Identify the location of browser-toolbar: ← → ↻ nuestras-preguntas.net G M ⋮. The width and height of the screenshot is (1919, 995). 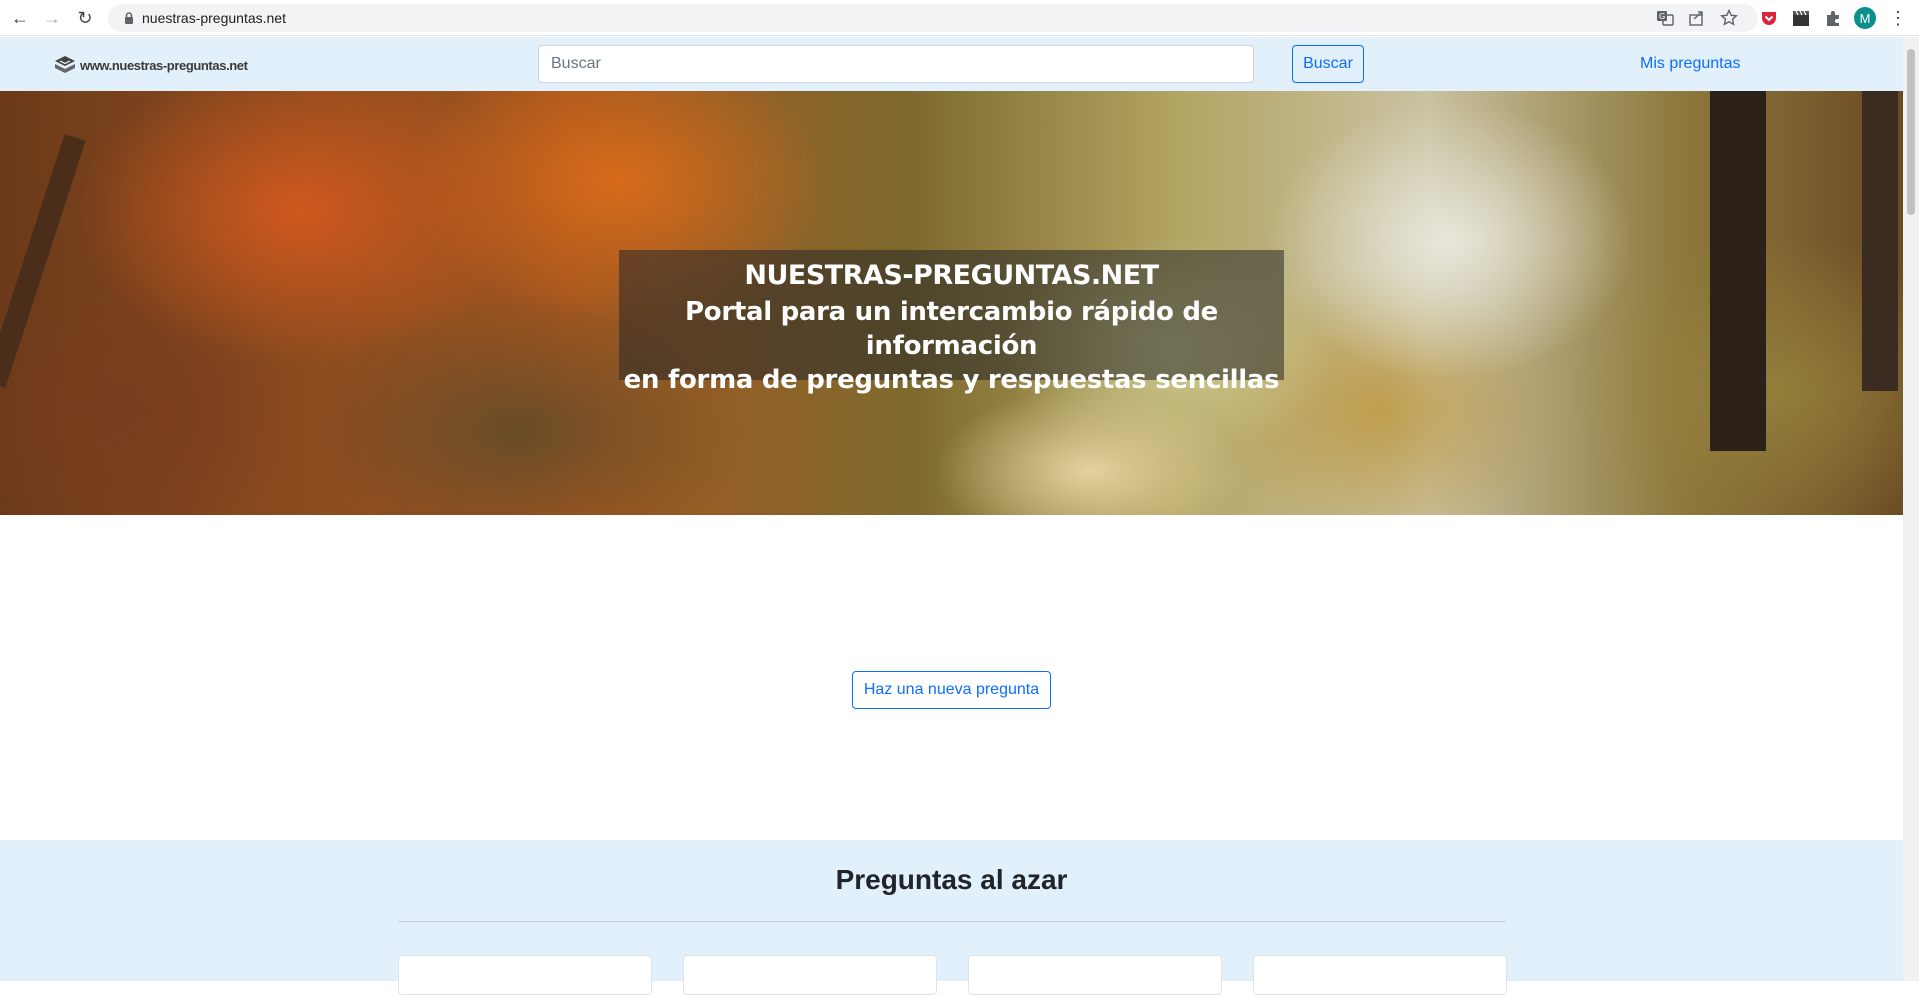
(959, 18).